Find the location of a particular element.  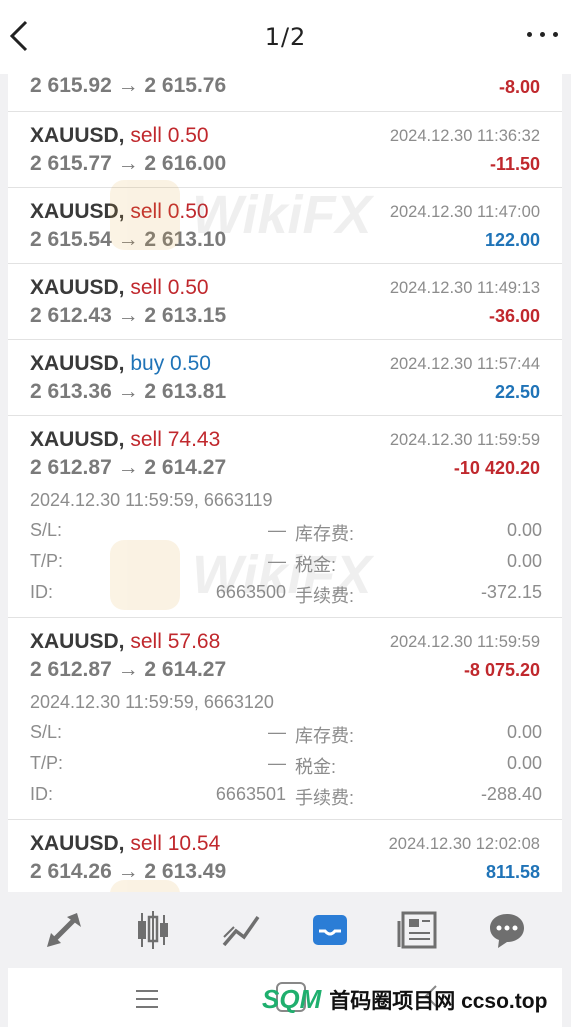

chevron-left-icon is located at coordinates (18, 36).